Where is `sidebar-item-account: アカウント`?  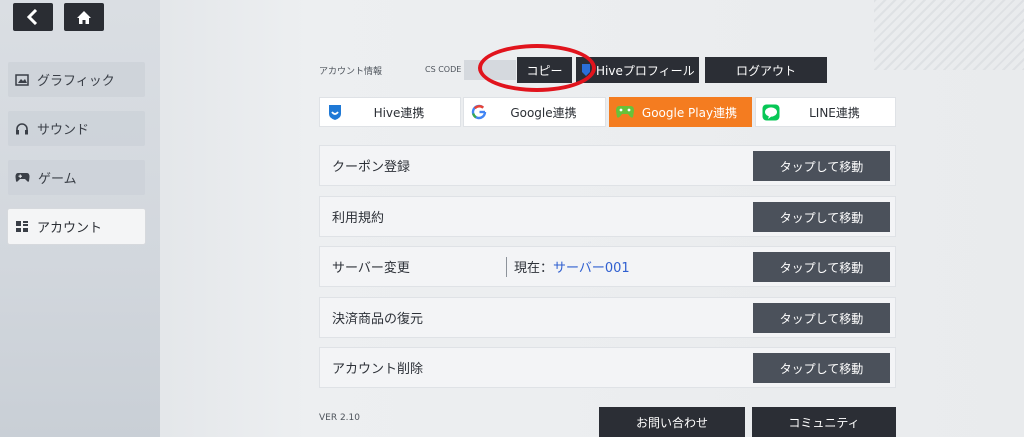 sidebar-item-account: アカウント is located at coordinates (76, 226).